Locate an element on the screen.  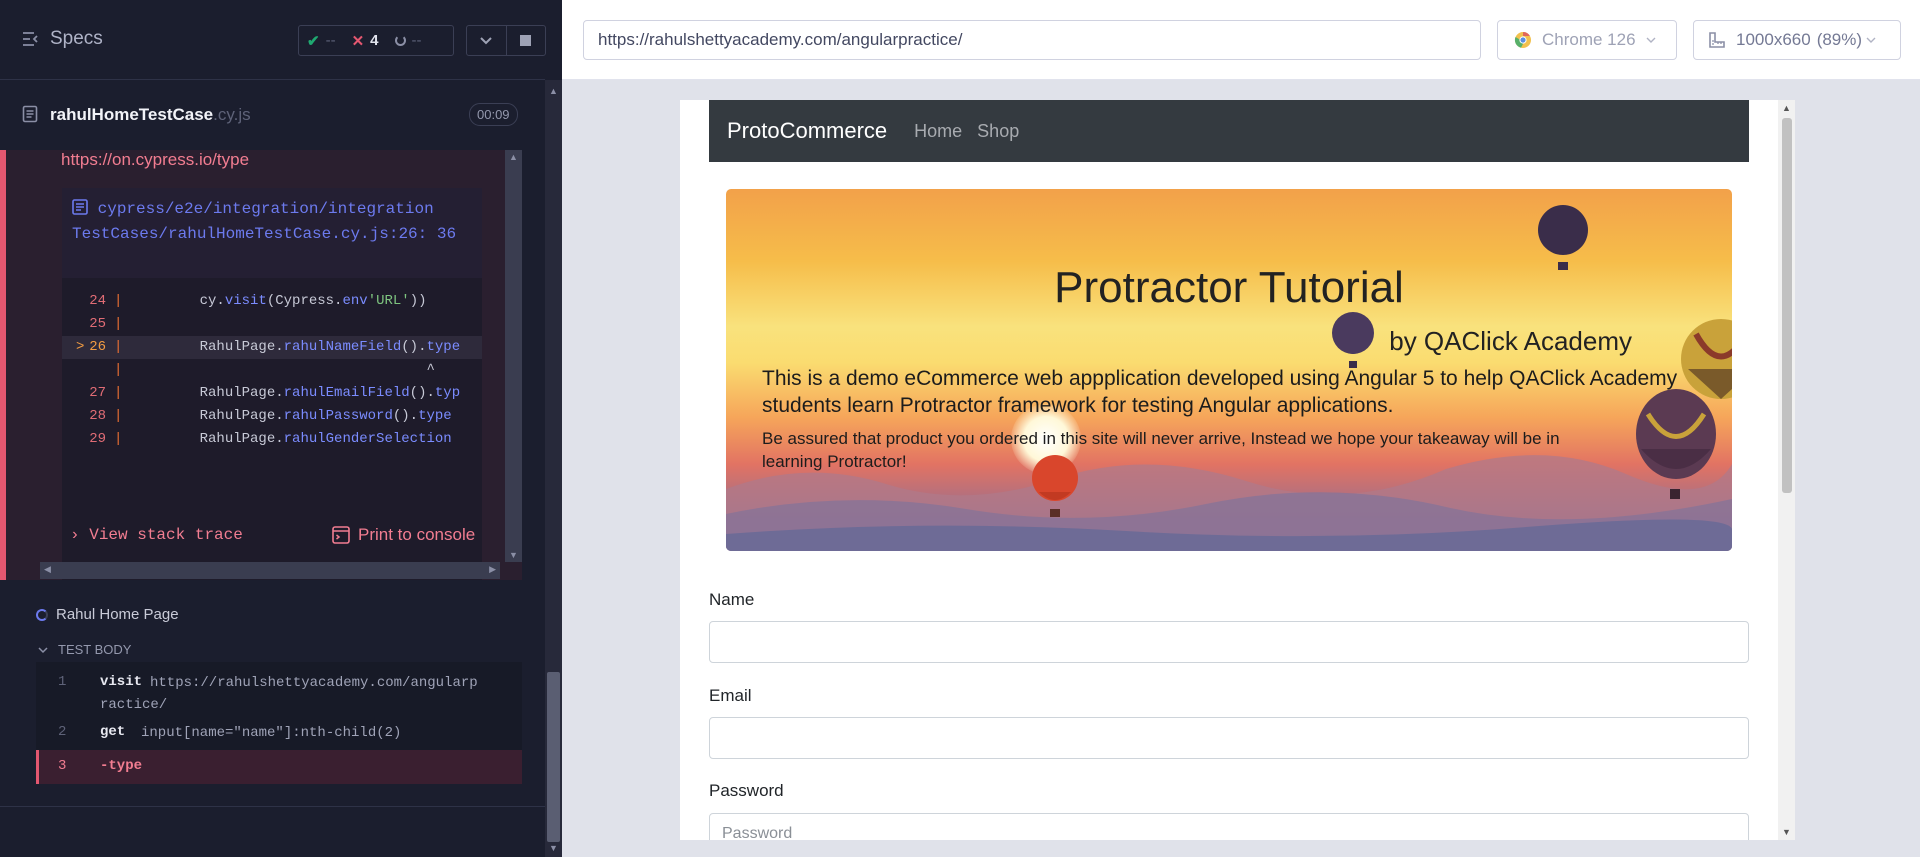
aut-scrollbar: ▲ ▼ is located at coordinates (1786, 470).